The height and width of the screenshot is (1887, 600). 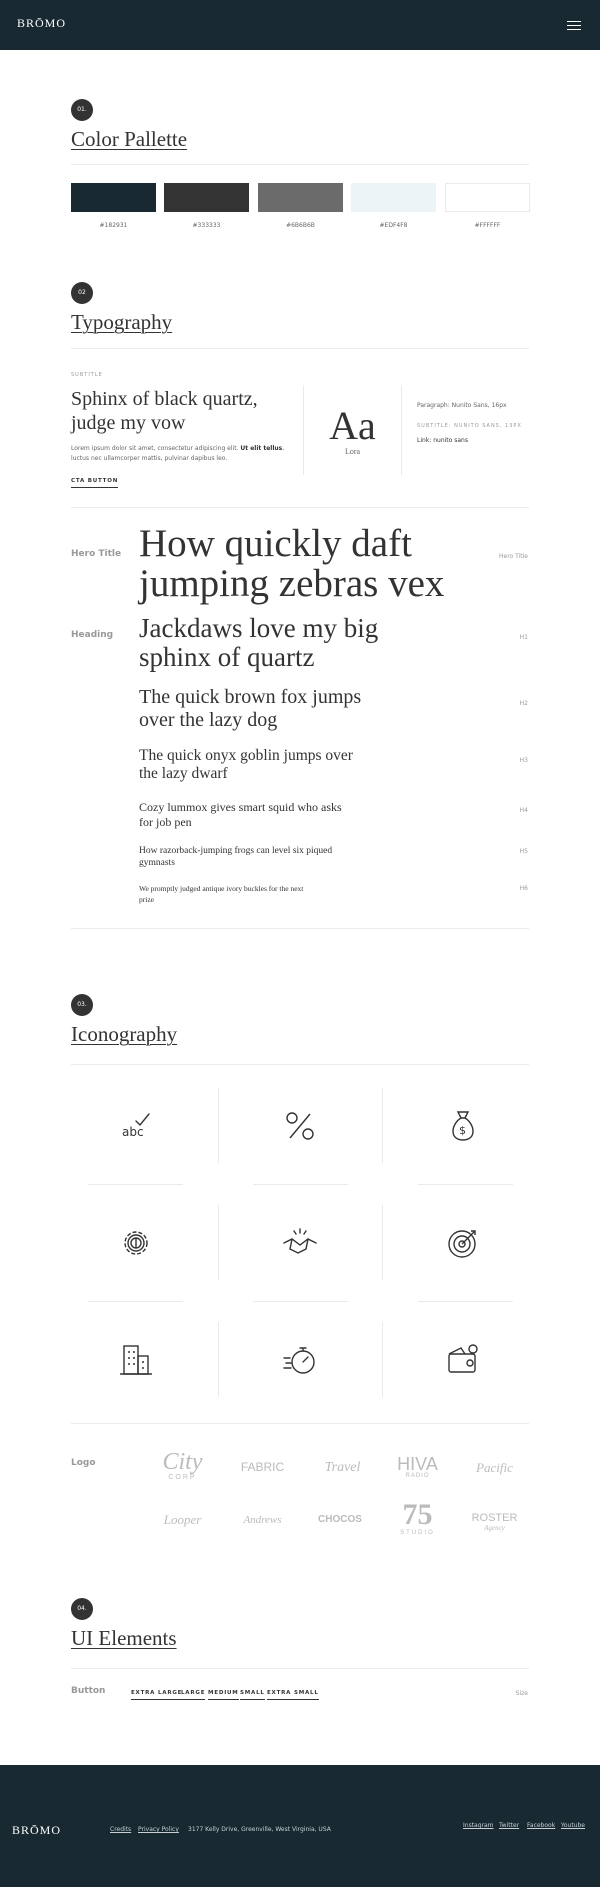 What do you see at coordinates (523, 851) in the screenshot?
I see `type-tag: H5` at bounding box center [523, 851].